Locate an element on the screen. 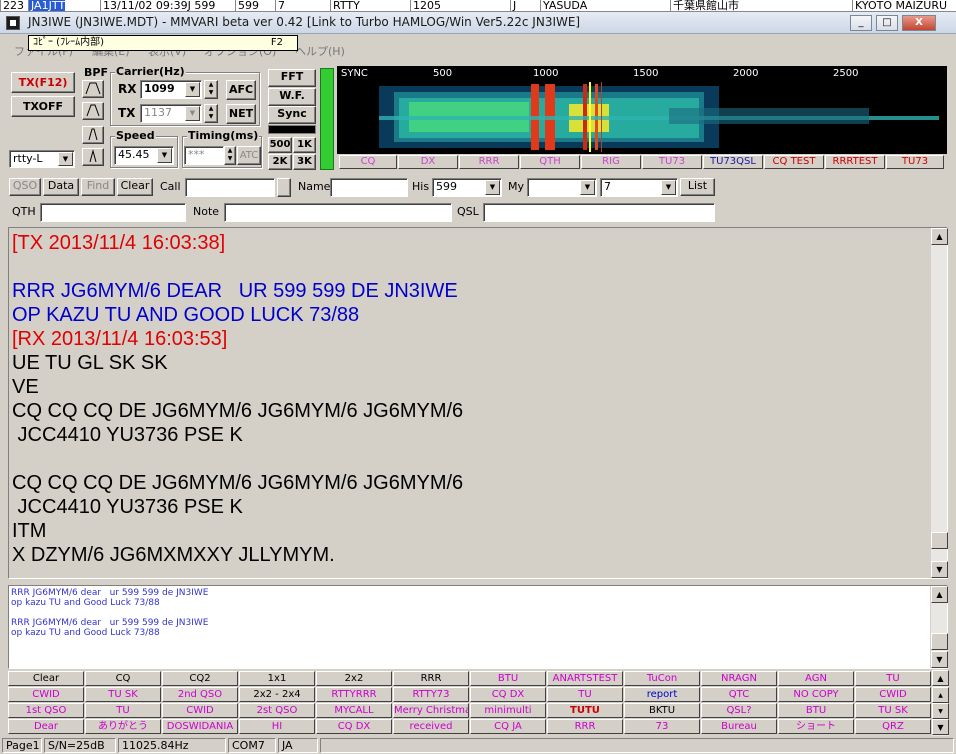 The height and width of the screenshot is (754, 956). tx-button: TX(F12) is located at coordinates (43, 82).